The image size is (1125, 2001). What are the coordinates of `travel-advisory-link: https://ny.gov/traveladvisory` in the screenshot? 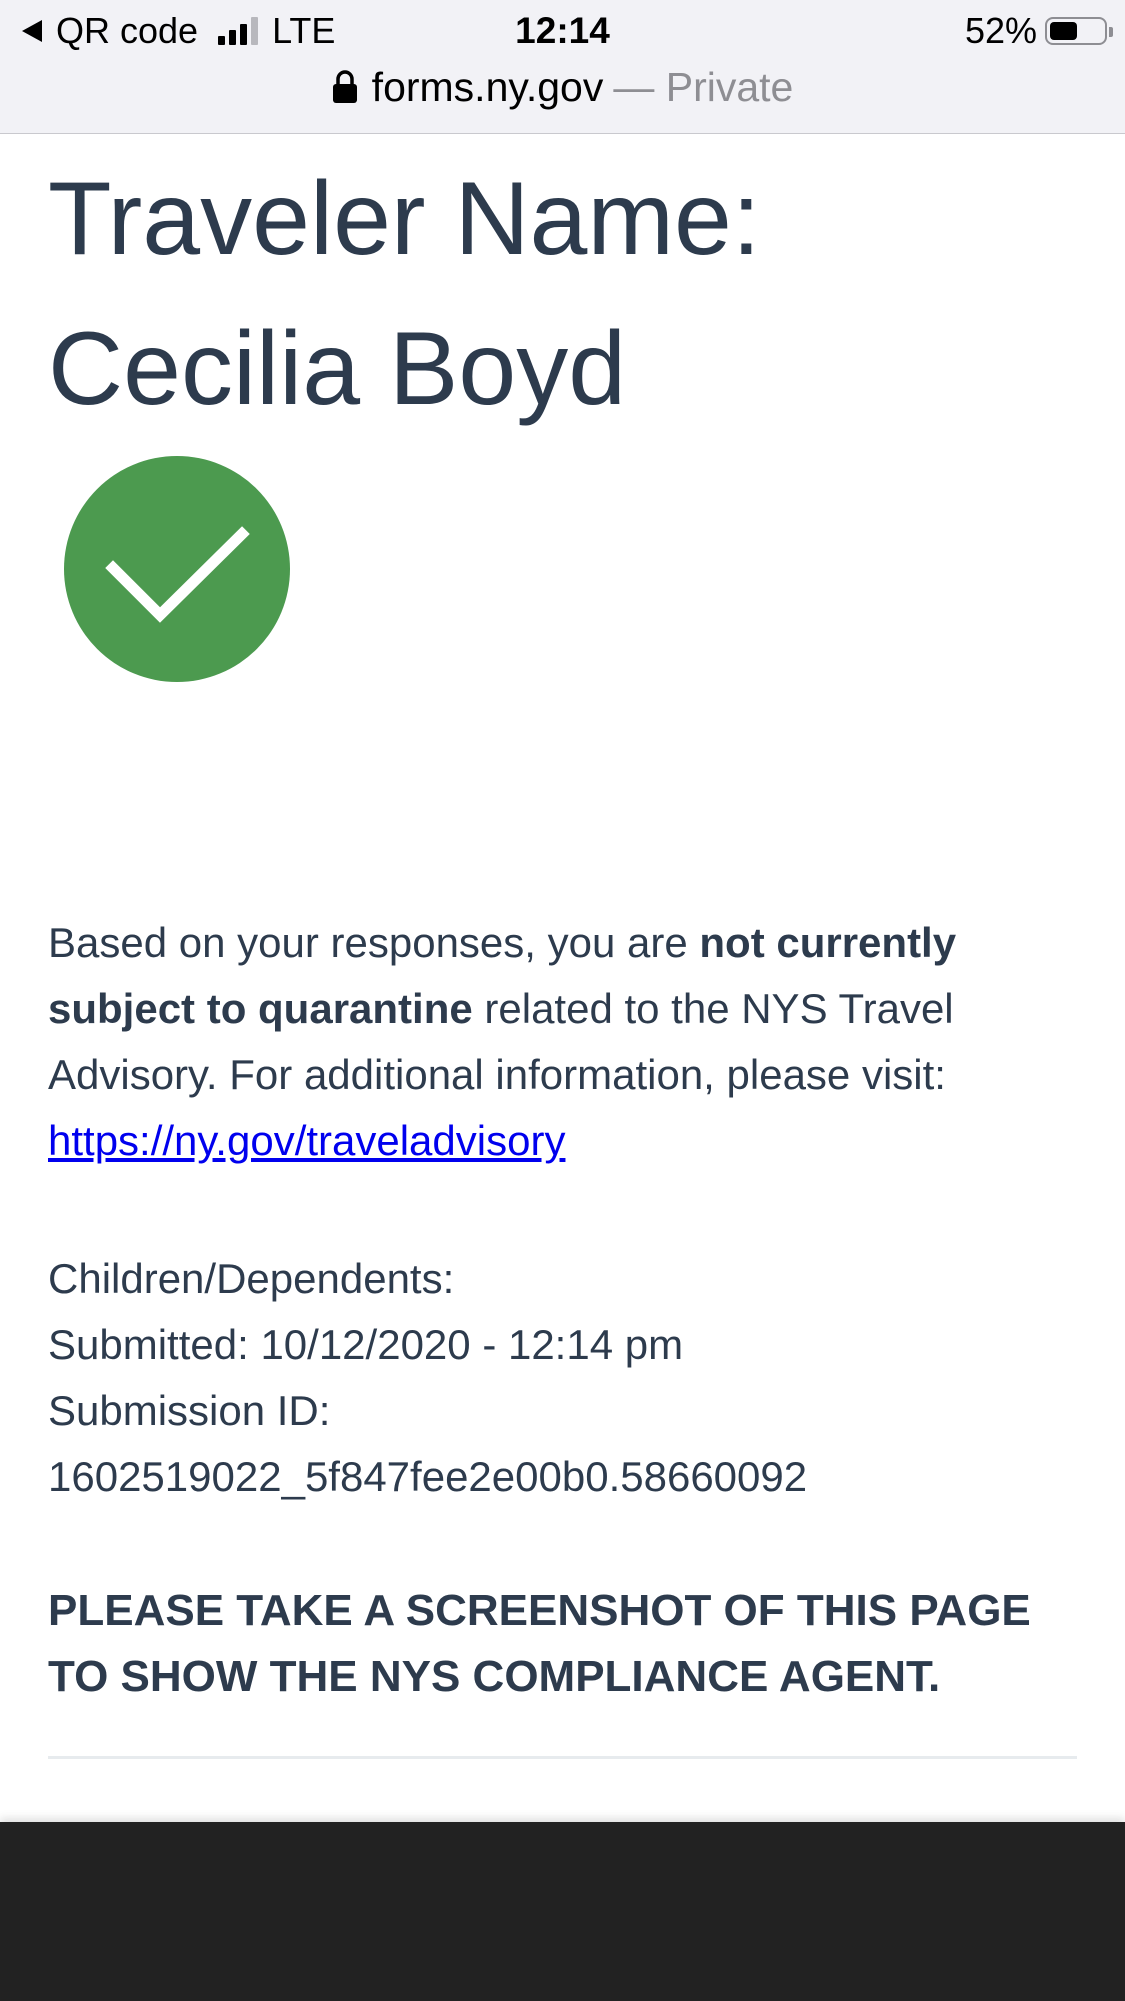 It's located at (306, 1140).